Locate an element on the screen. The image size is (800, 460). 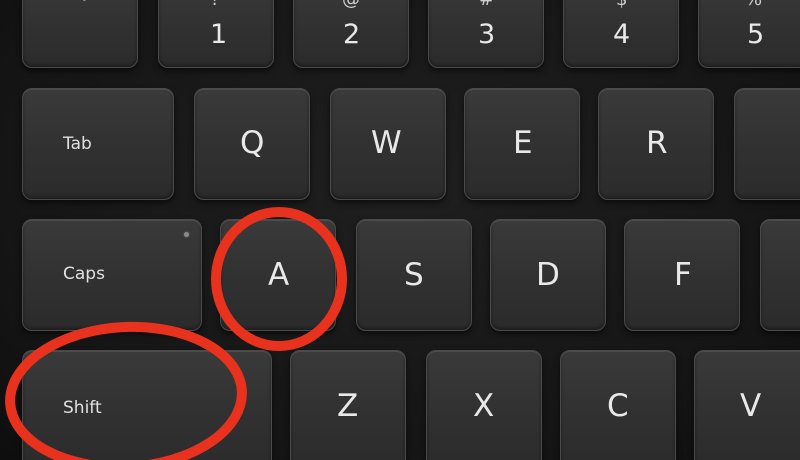
key-shift-symbol: ! is located at coordinates (214, 4).